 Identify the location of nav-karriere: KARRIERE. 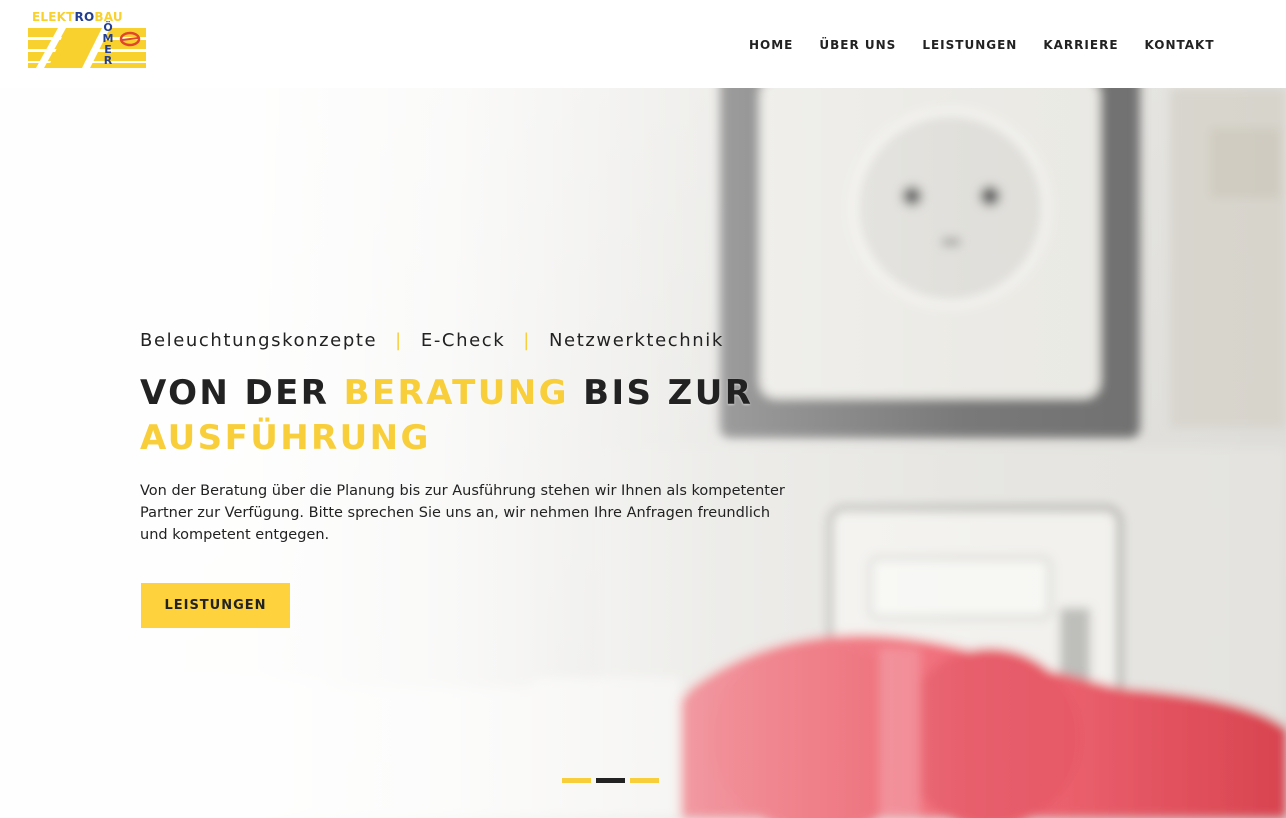
(1080, 45).